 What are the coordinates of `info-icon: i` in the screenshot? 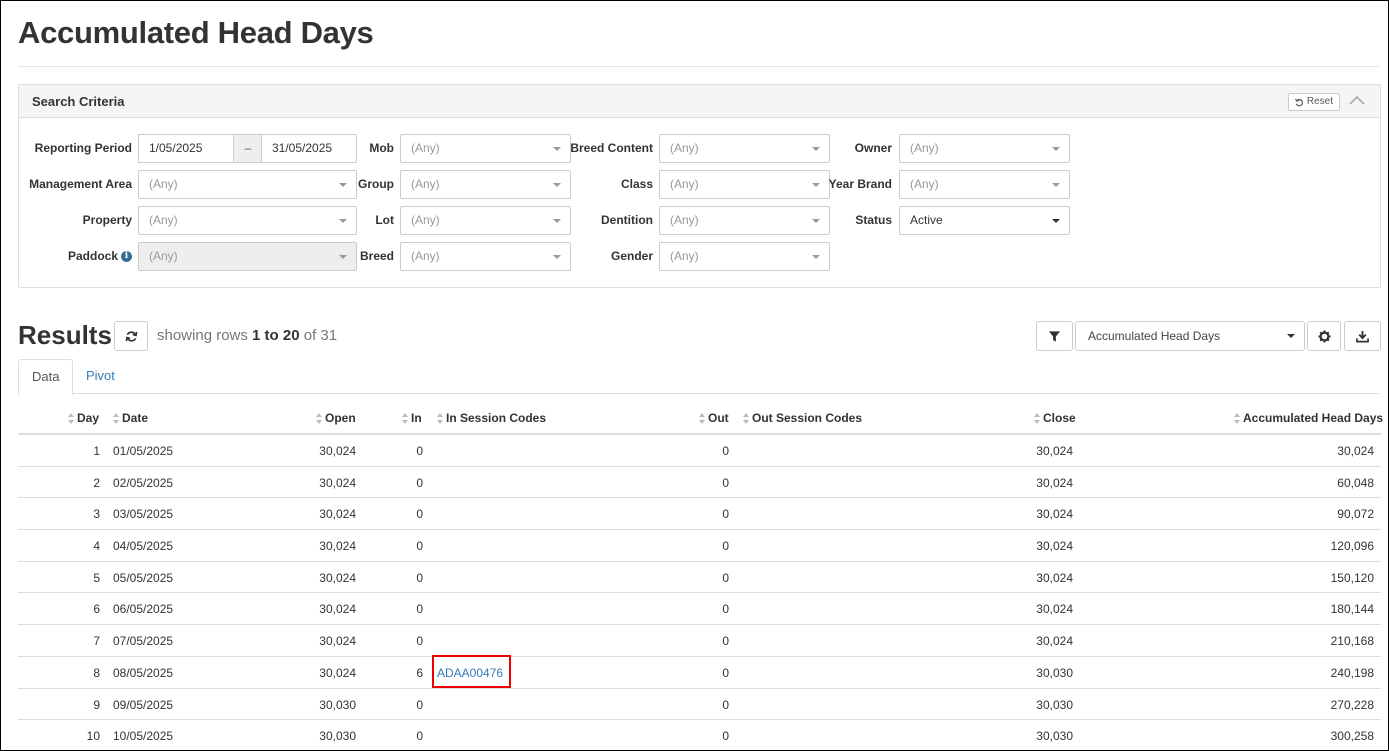 It's located at (126, 257).